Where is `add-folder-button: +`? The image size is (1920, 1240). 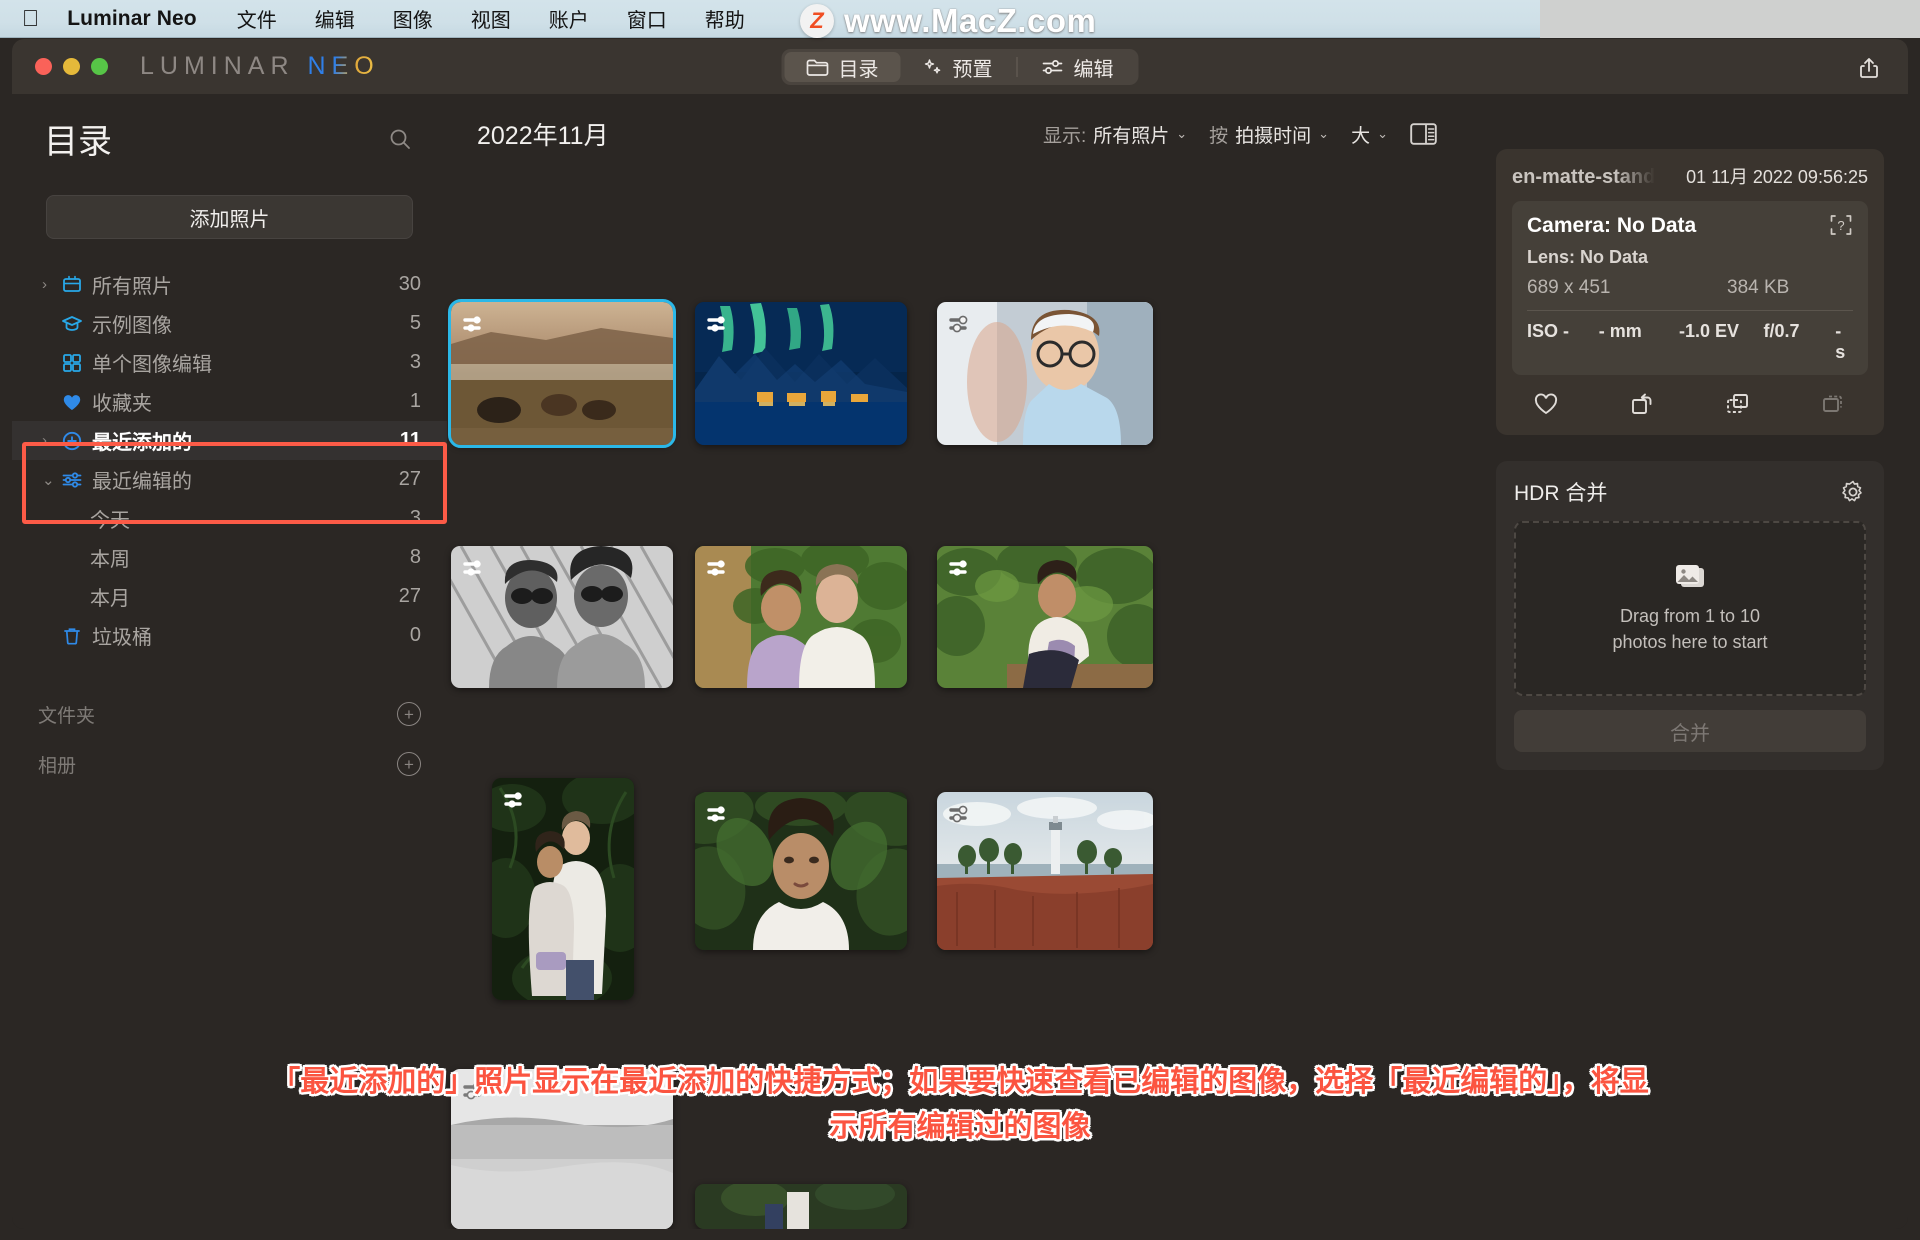
add-folder-button: + is located at coordinates (409, 714).